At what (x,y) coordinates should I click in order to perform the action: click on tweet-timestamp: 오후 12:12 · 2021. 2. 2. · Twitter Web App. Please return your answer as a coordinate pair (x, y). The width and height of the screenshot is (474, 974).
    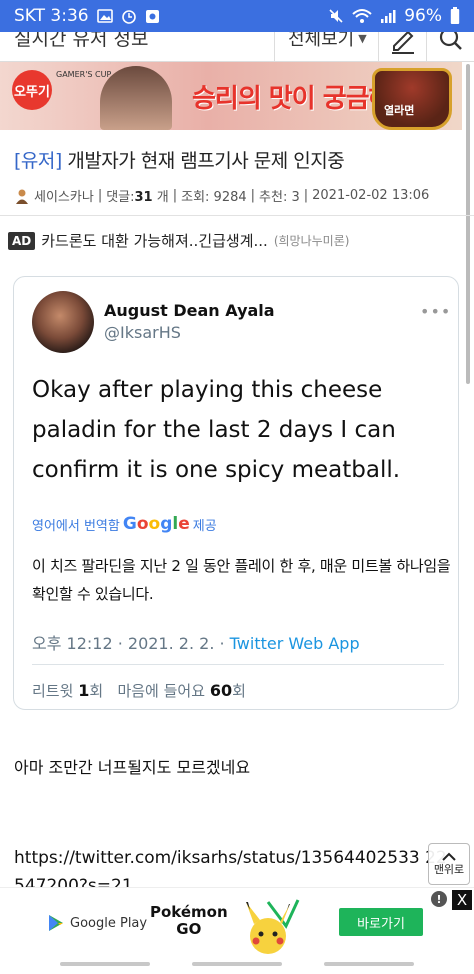
    Looking at the image, I should click on (196, 643).